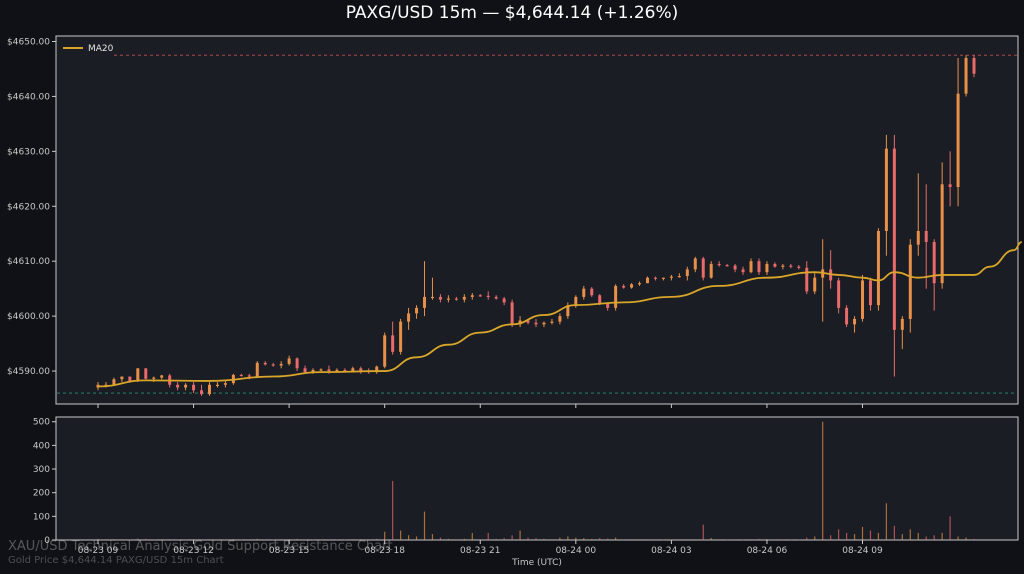  Describe the element at coordinates (862, 551) in the screenshot. I see `x-tick-label: 08-24 09` at that location.